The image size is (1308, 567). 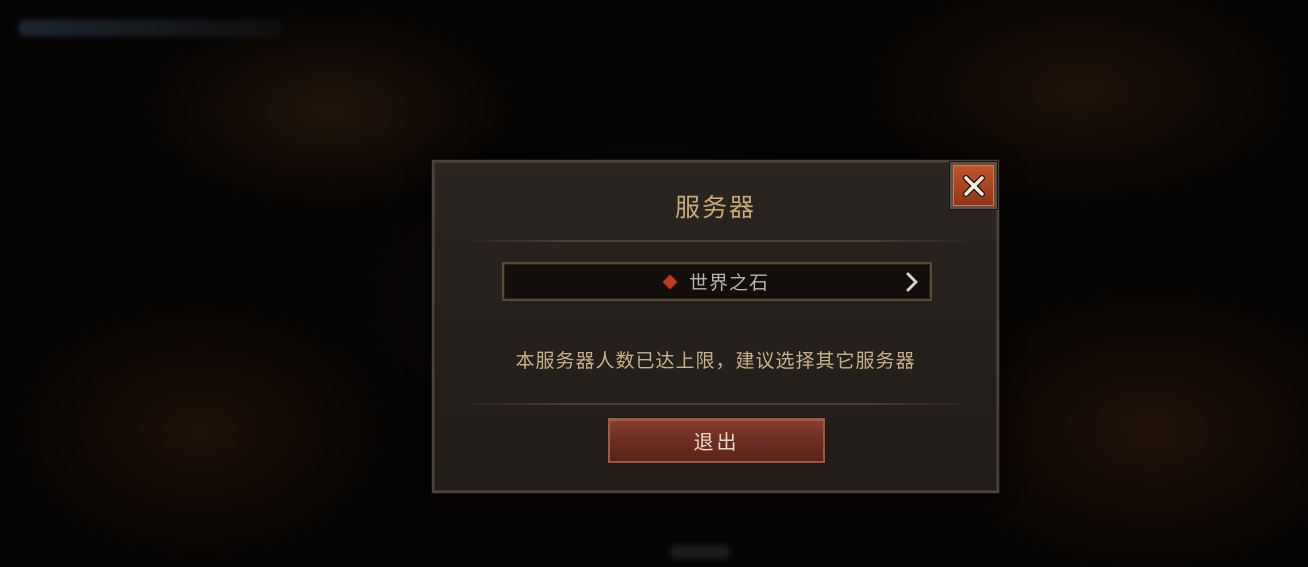 What do you see at coordinates (728, 283) in the screenshot?
I see `server-name: 世界之石` at bounding box center [728, 283].